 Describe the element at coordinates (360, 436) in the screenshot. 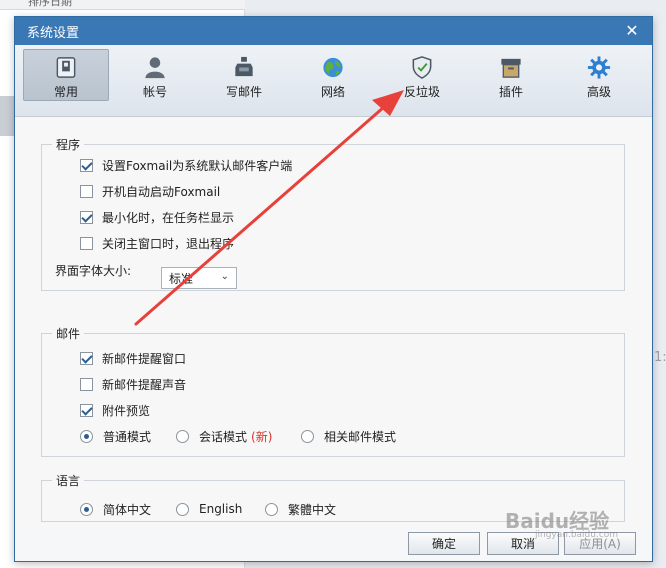

I see `mode-related-label: 相关邮件模式` at that location.